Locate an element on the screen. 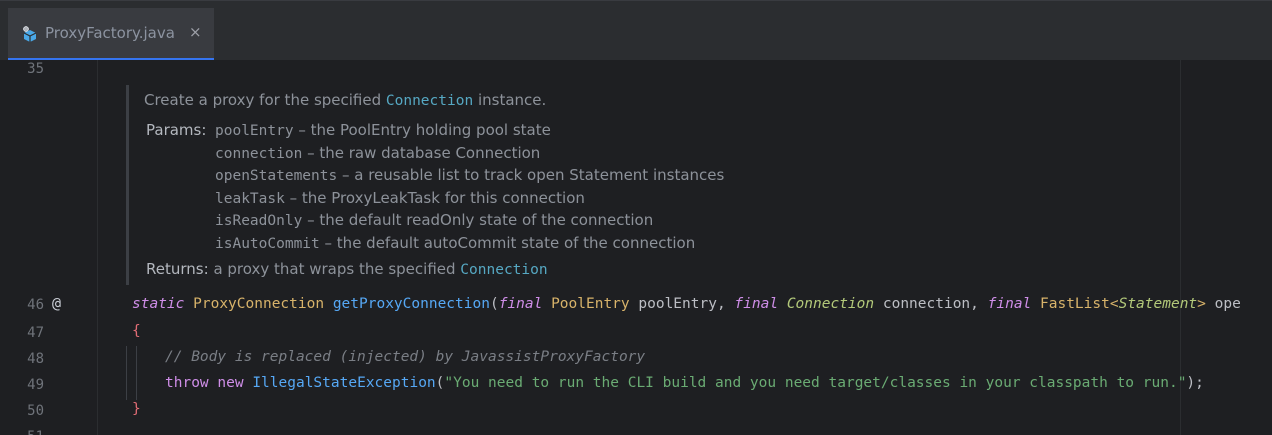 This screenshot has height=435, width=1272. param-name: openStatements is located at coordinates (276, 176).